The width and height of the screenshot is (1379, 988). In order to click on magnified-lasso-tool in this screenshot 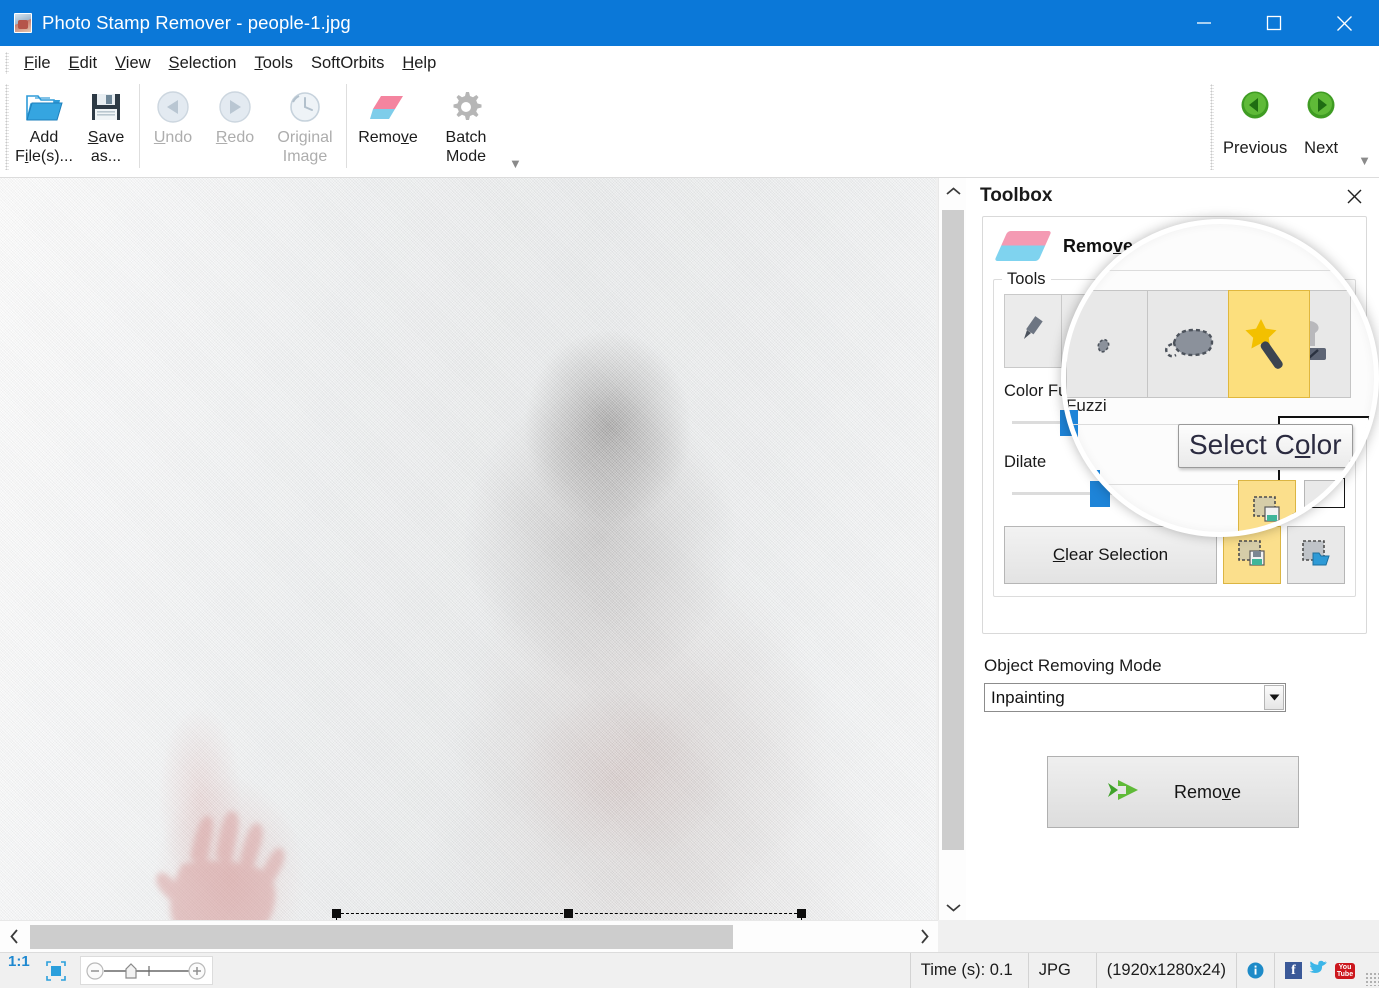, I will do `click(1188, 344)`.